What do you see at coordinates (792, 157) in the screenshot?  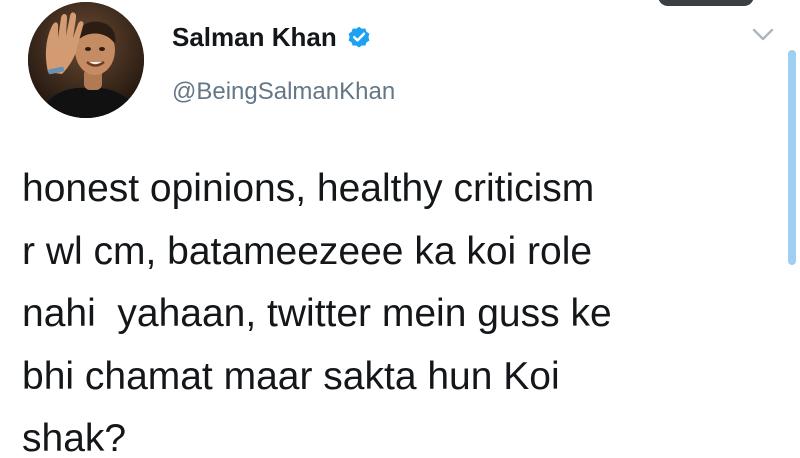 I see `scroll-indicator` at bounding box center [792, 157].